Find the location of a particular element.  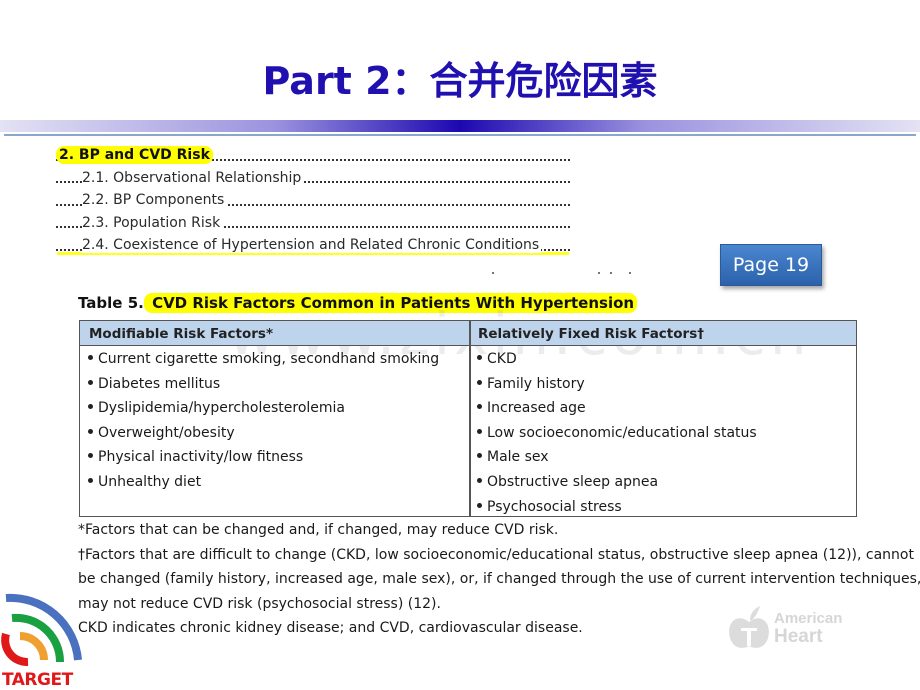

list-item: Psychosocial stress is located at coordinates (617, 507).